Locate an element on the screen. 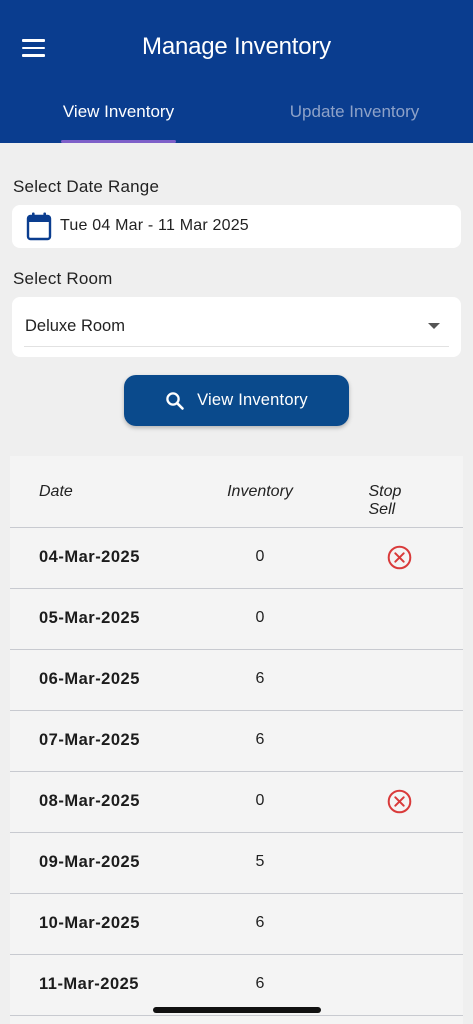 The height and width of the screenshot is (1024, 473). tab-update-inventory: Update Inventory is located at coordinates (354, 122).